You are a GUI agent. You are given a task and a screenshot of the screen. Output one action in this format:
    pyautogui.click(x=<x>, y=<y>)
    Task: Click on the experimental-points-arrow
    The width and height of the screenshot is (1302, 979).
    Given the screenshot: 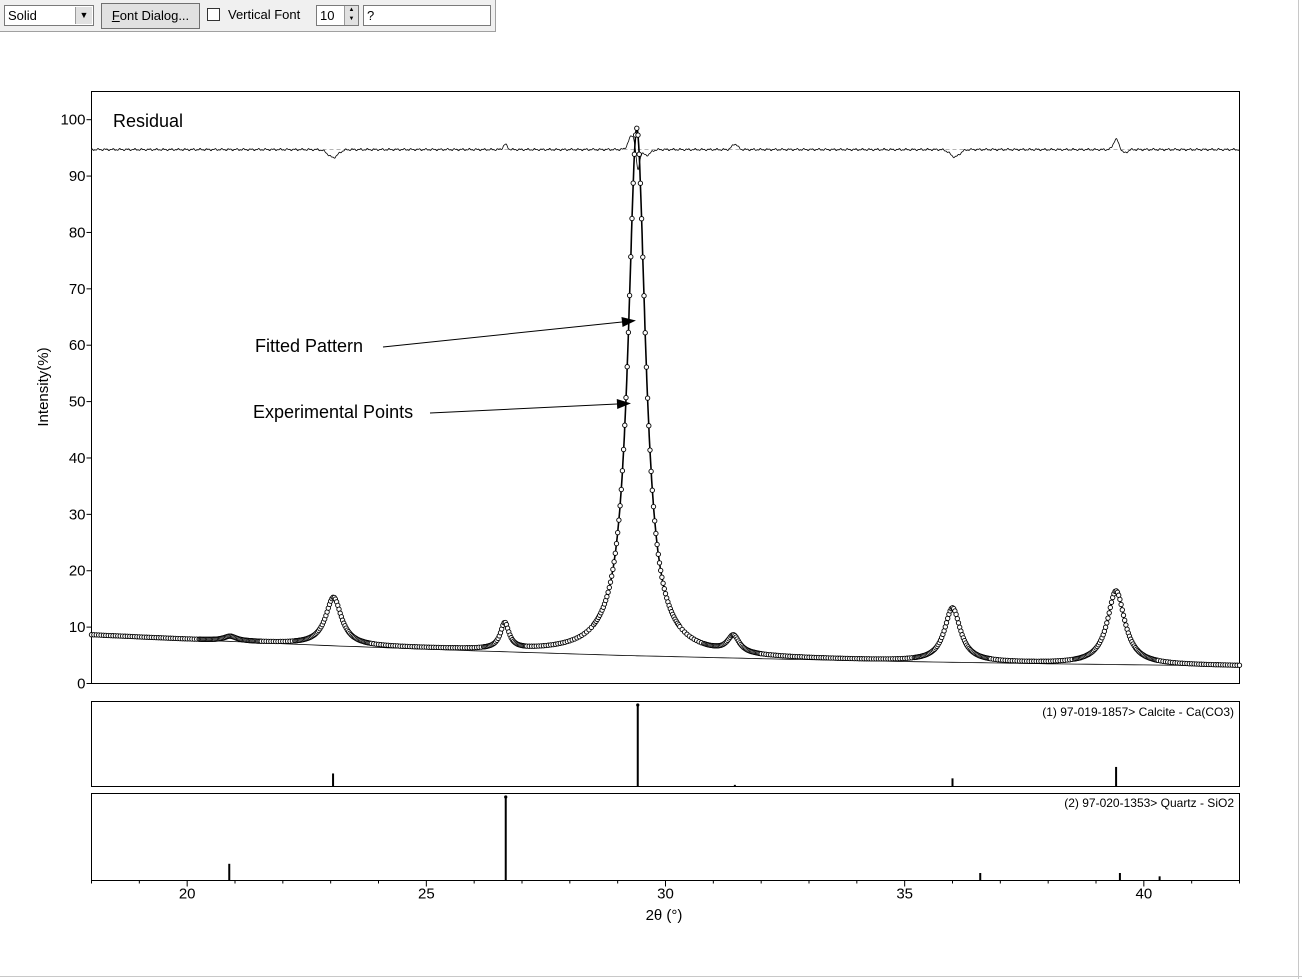 What is the action you would take?
    pyautogui.click(x=523, y=408)
    